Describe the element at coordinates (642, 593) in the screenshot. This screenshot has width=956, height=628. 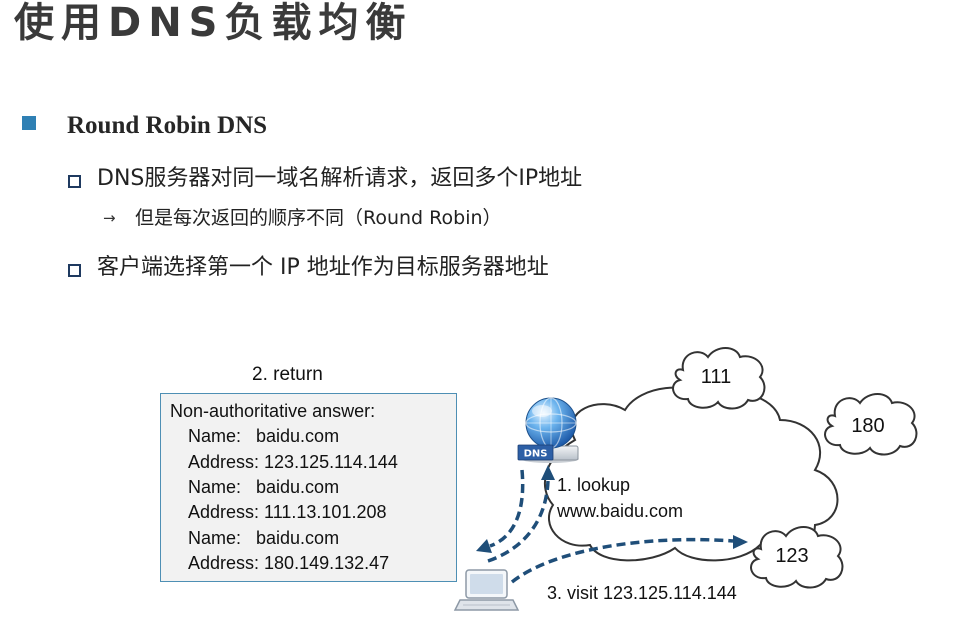
I see `visit-label: 3. visit 123.125.114.144` at that location.